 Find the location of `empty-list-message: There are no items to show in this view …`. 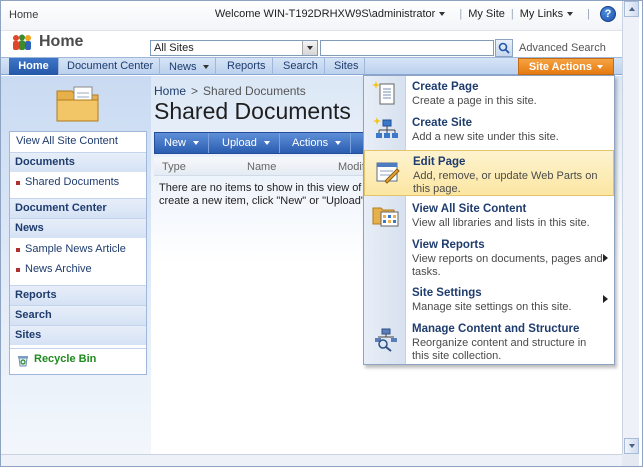

empty-list-message: There are no items to show in this view … is located at coordinates (262, 195).